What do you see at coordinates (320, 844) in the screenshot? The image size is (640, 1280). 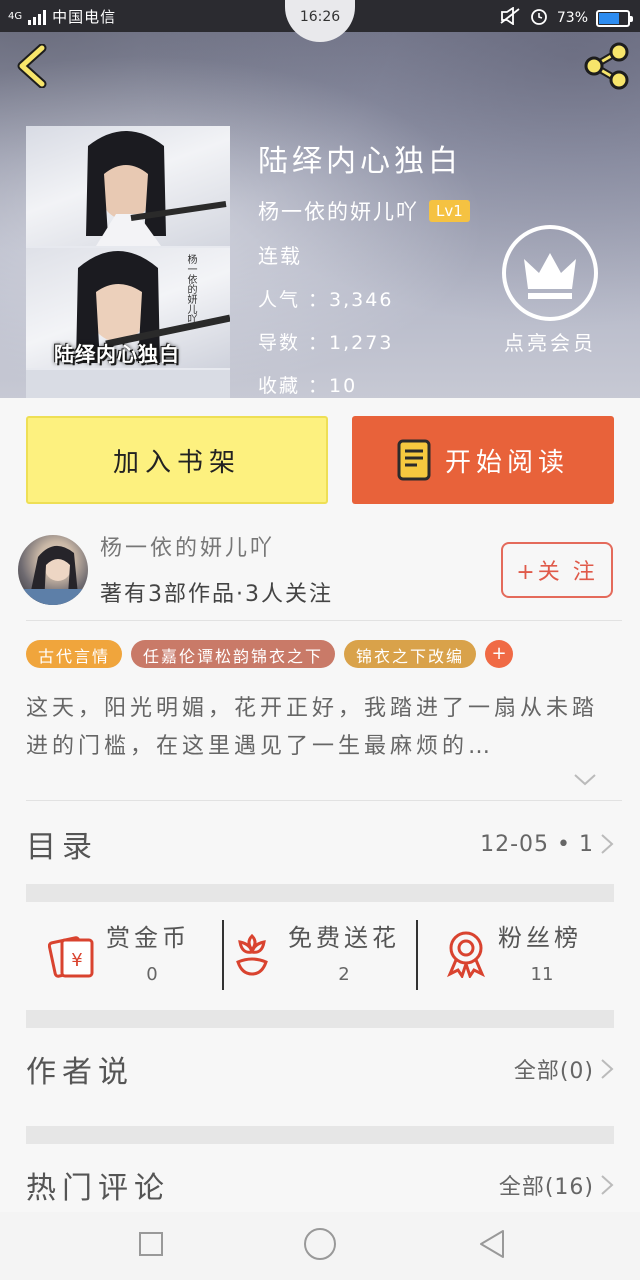 I see `catalog-row: 目录 12-05 • 1` at bounding box center [320, 844].